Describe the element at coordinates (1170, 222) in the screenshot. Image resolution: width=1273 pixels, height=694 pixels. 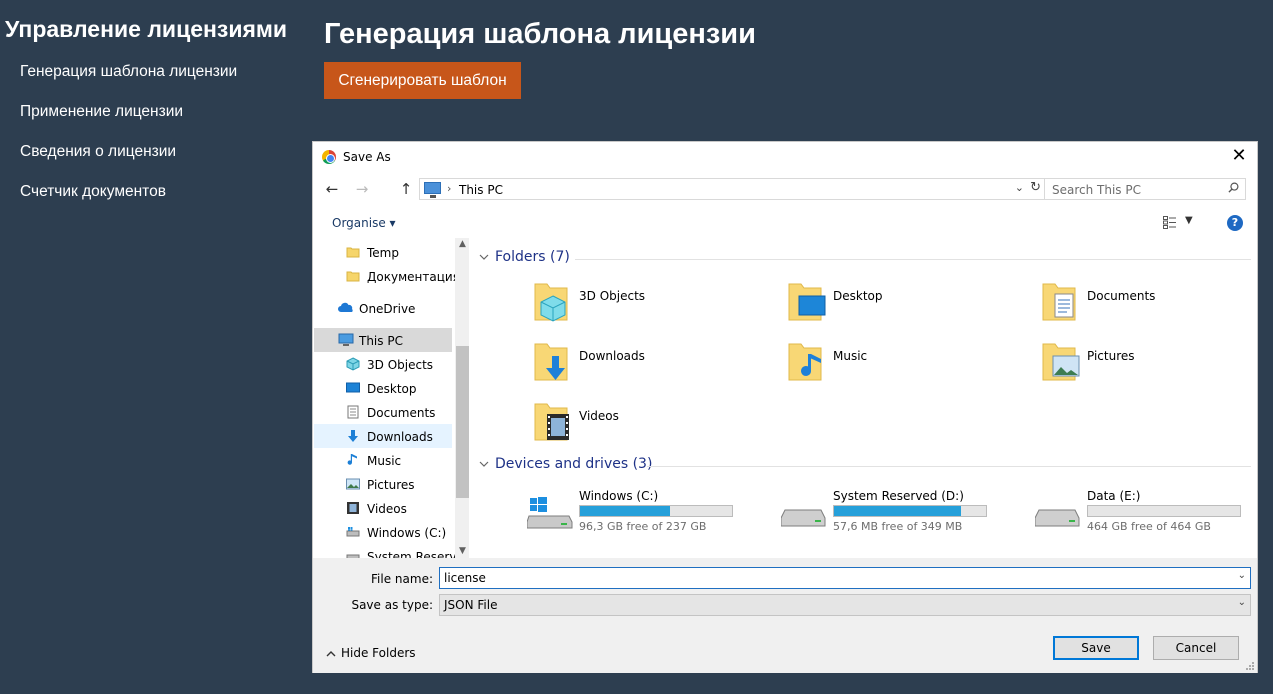
I see `view-options-icon` at that location.